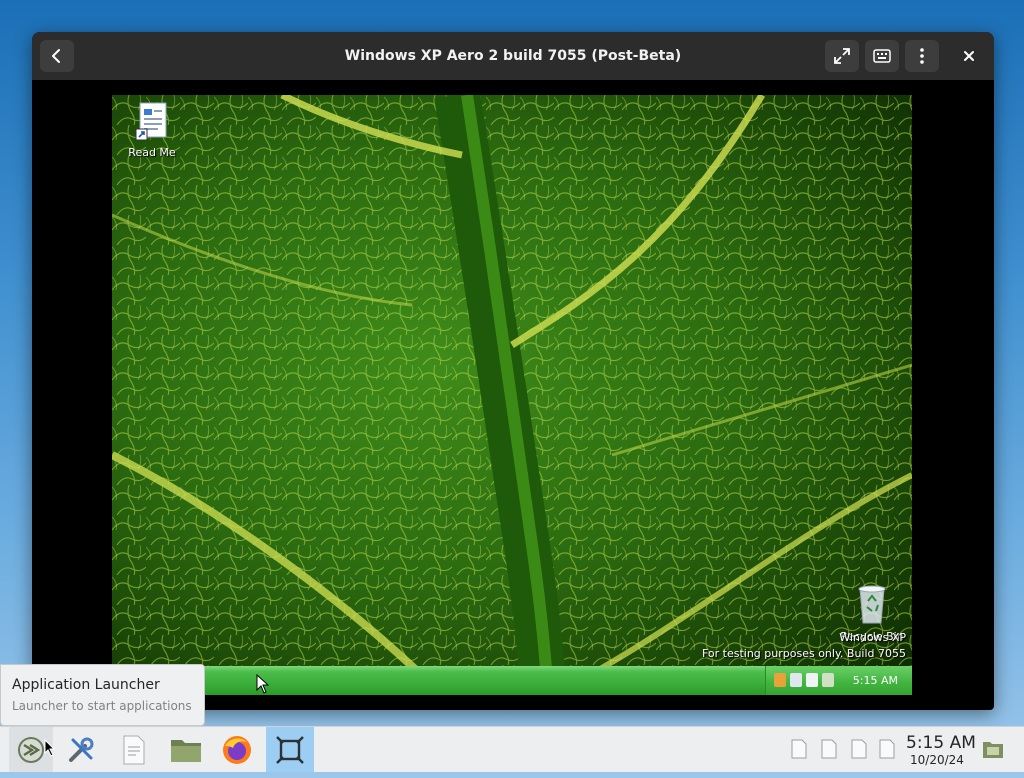 The width and height of the screenshot is (1024, 778). What do you see at coordinates (937, 760) in the screenshot?
I see `panel-clock-date: 10/20/24` at bounding box center [937, 760].